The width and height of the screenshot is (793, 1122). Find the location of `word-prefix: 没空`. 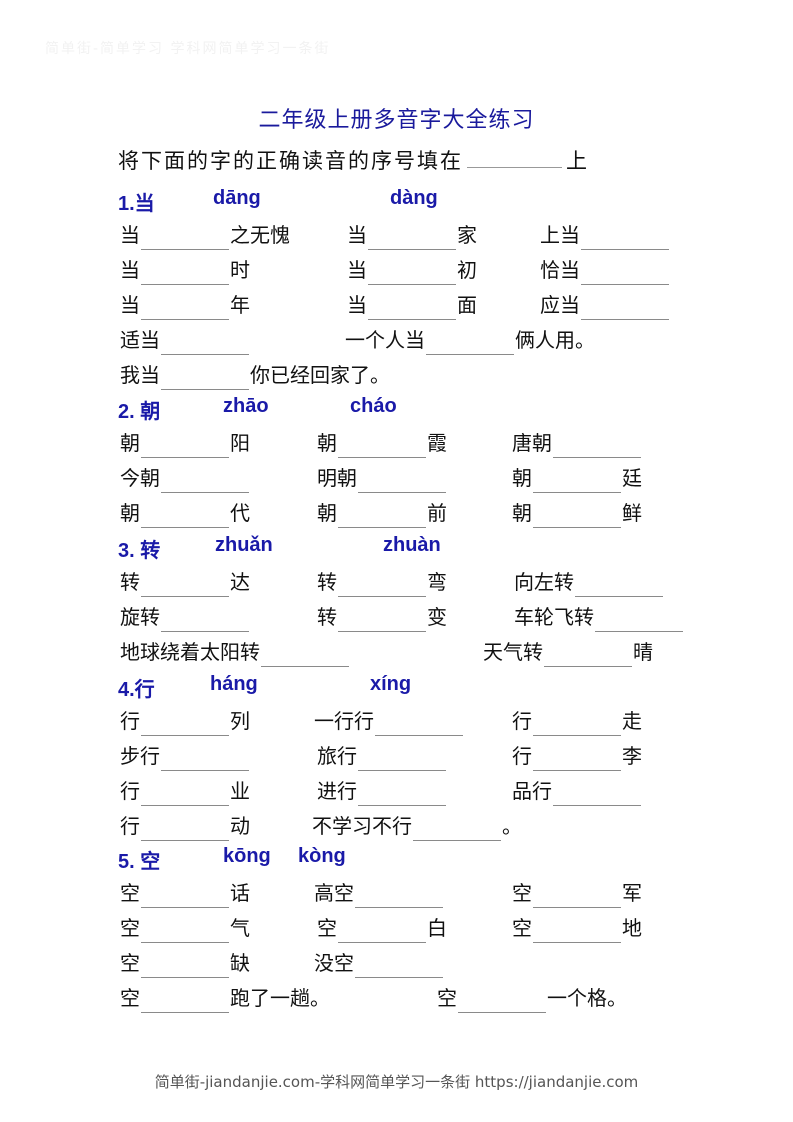

word-prefix: 没空 is located at coordinates (334, 963).